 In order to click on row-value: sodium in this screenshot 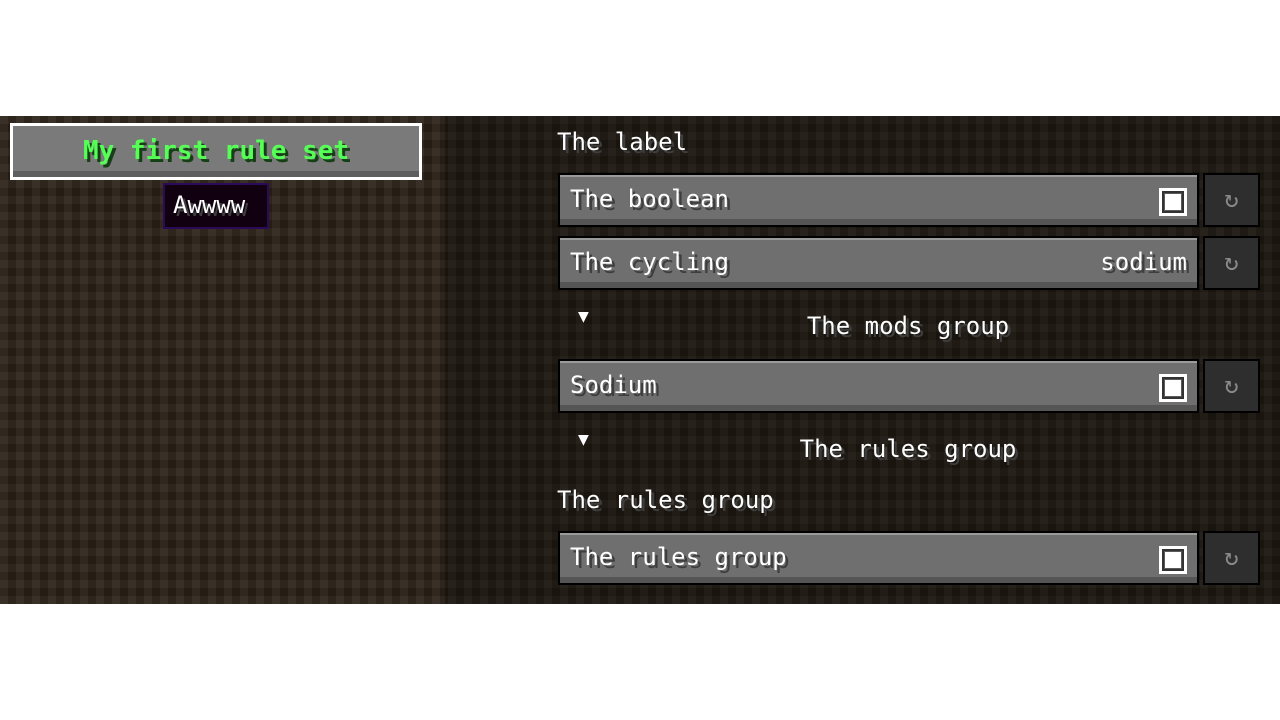, I will do `click(1143, 262)`.